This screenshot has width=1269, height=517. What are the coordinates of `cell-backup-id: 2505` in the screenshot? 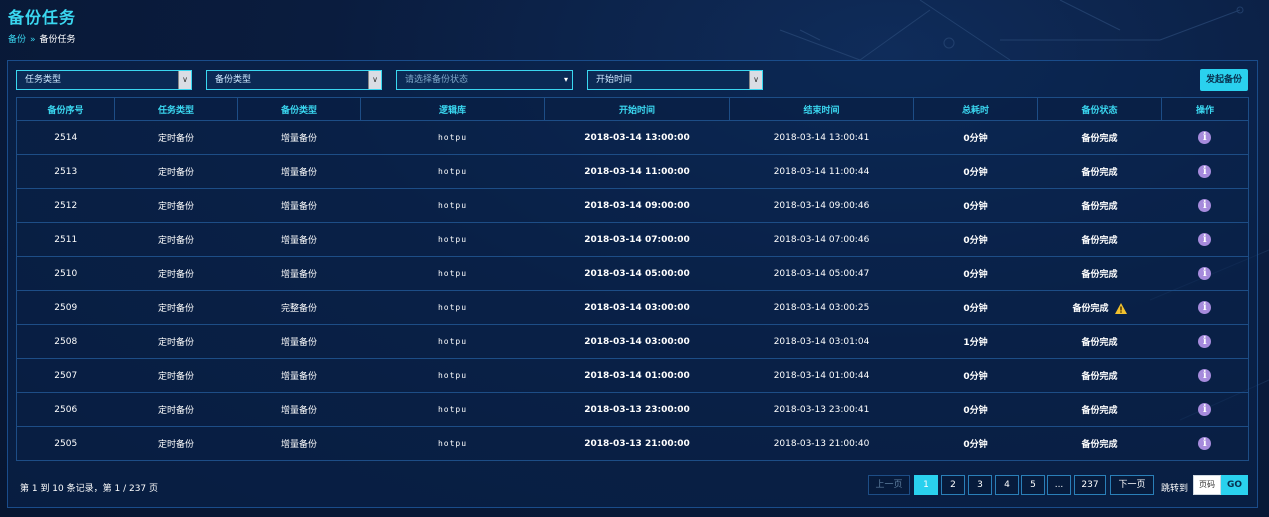 It's located at (65, 443).